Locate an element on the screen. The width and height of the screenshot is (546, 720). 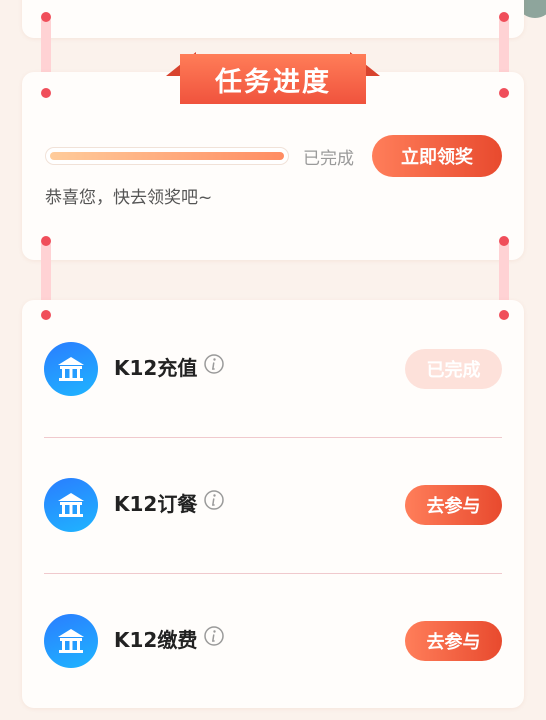
progress-fill is located at coordinates (167, 156).